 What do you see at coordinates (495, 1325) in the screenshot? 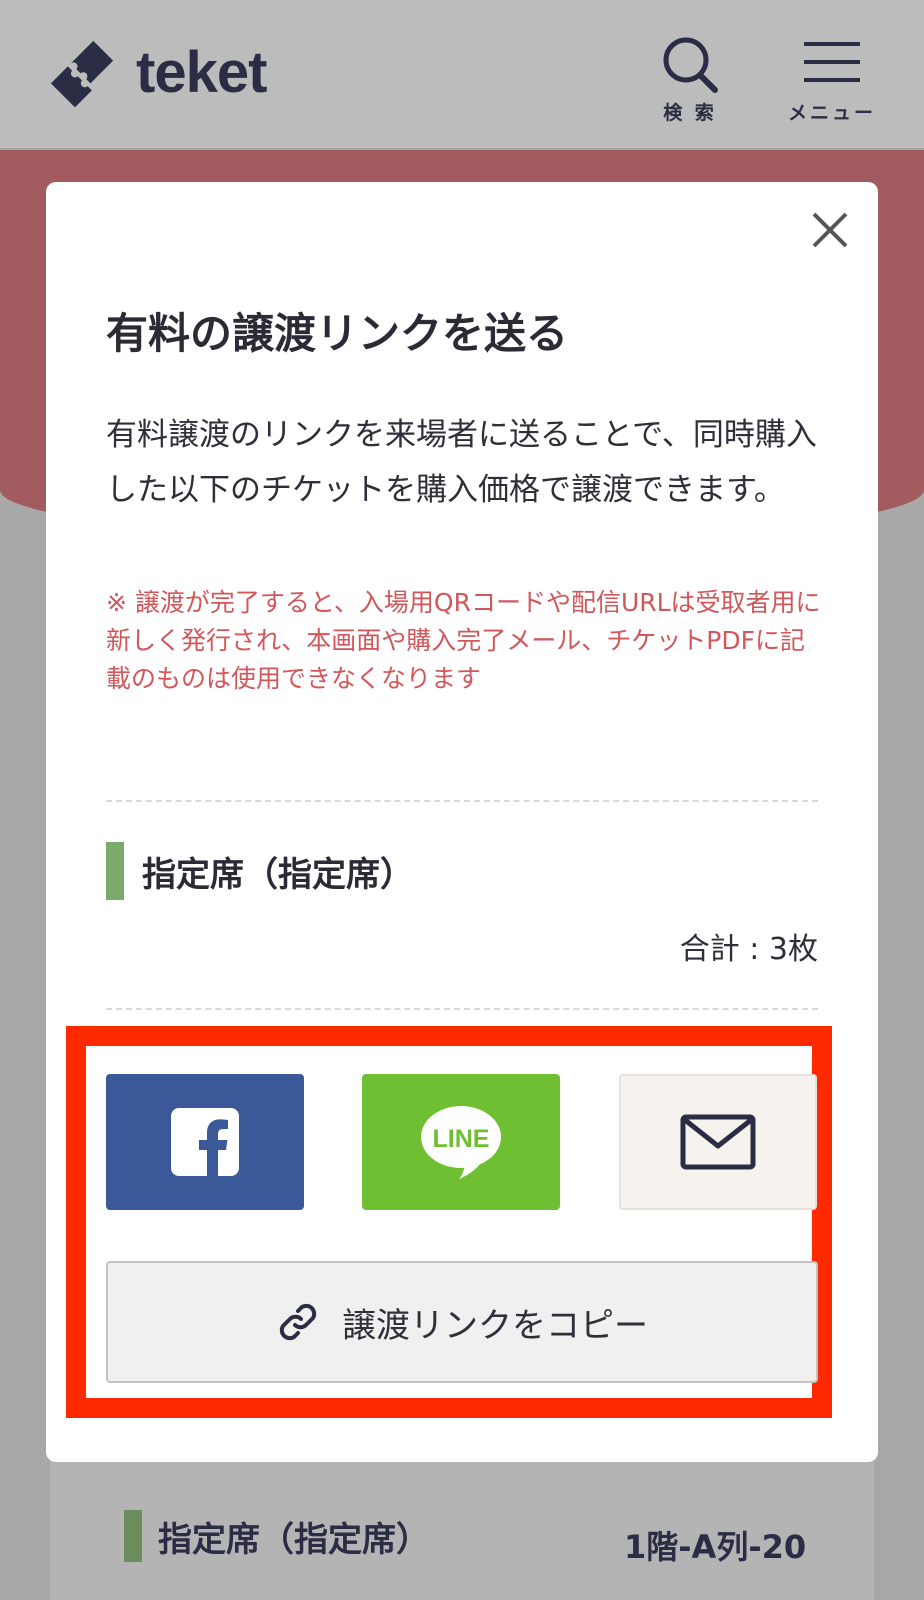
I see `copy-button-label: 譲渡リンクをコピー` at bounding box center [495, 1325].